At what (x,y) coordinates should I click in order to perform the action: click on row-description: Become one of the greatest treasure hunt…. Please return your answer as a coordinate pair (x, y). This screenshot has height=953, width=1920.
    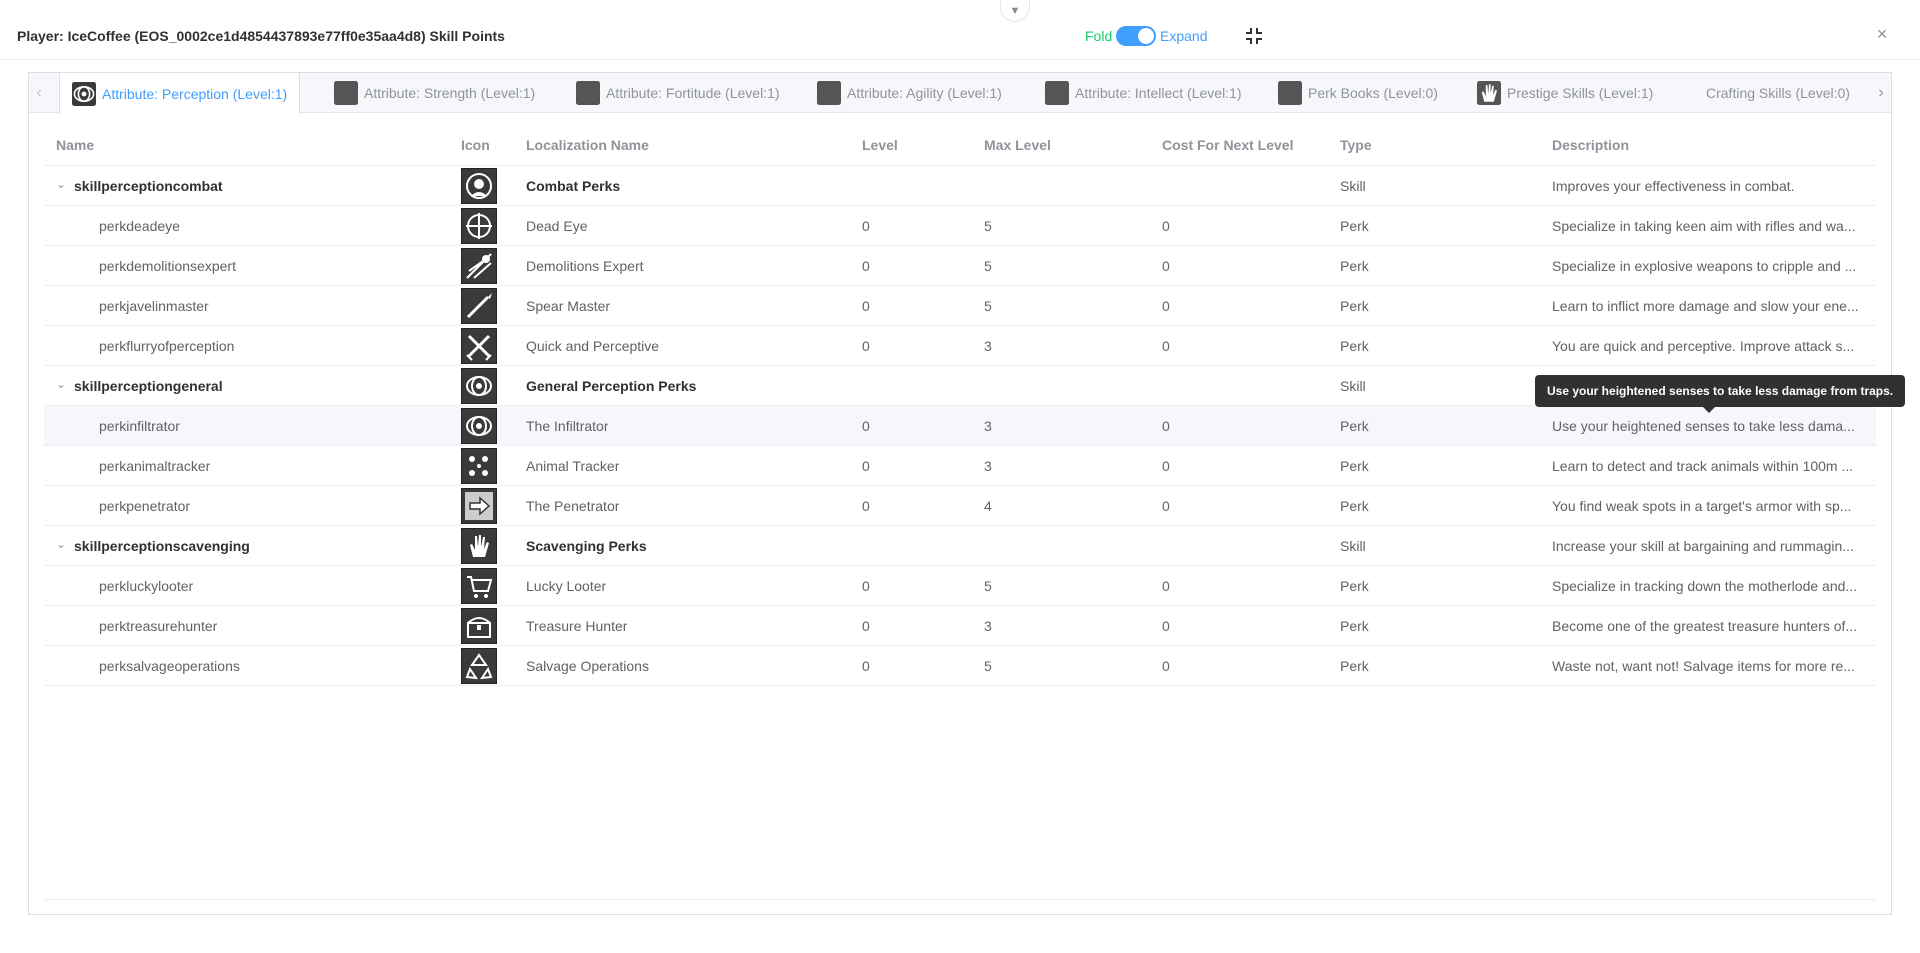
    Looking at the image, I should click on (1705, 626).